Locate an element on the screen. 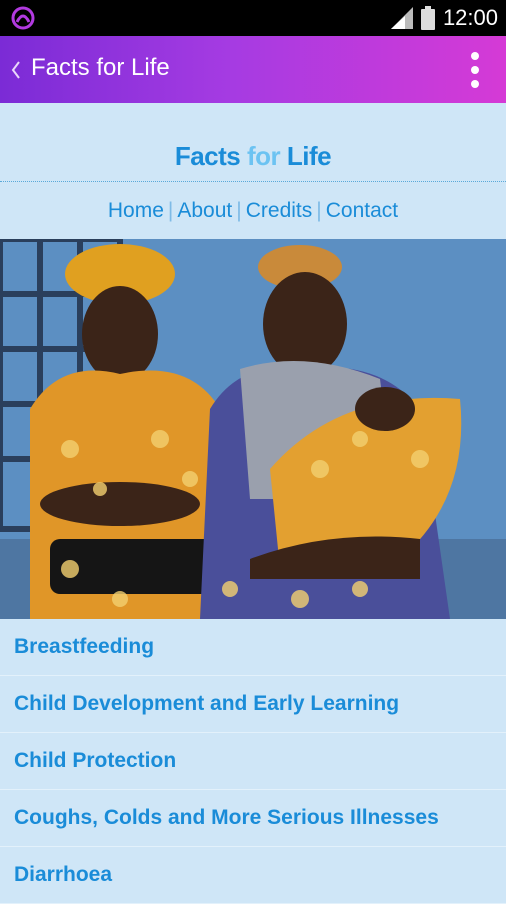  nav-home-link: Home is located at coordinates (136, 210).